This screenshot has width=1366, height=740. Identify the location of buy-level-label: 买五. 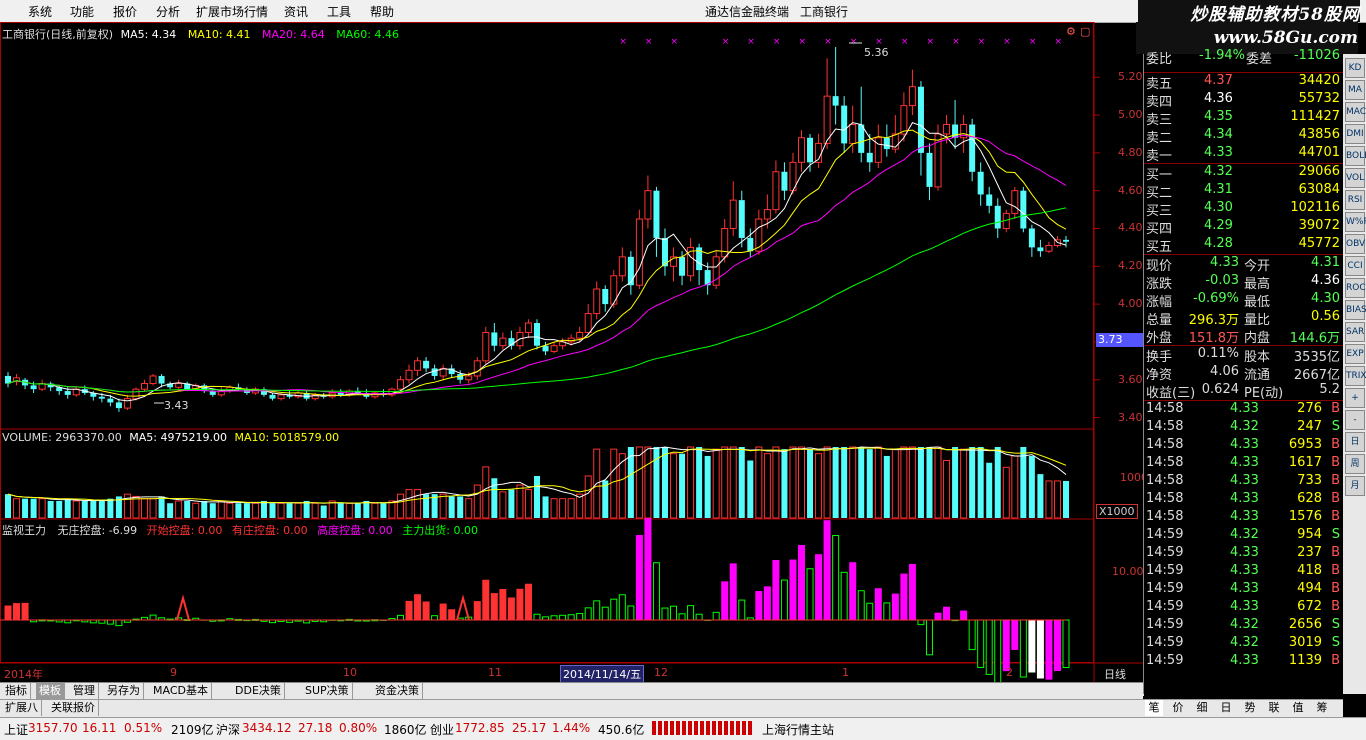
(1159, 245).